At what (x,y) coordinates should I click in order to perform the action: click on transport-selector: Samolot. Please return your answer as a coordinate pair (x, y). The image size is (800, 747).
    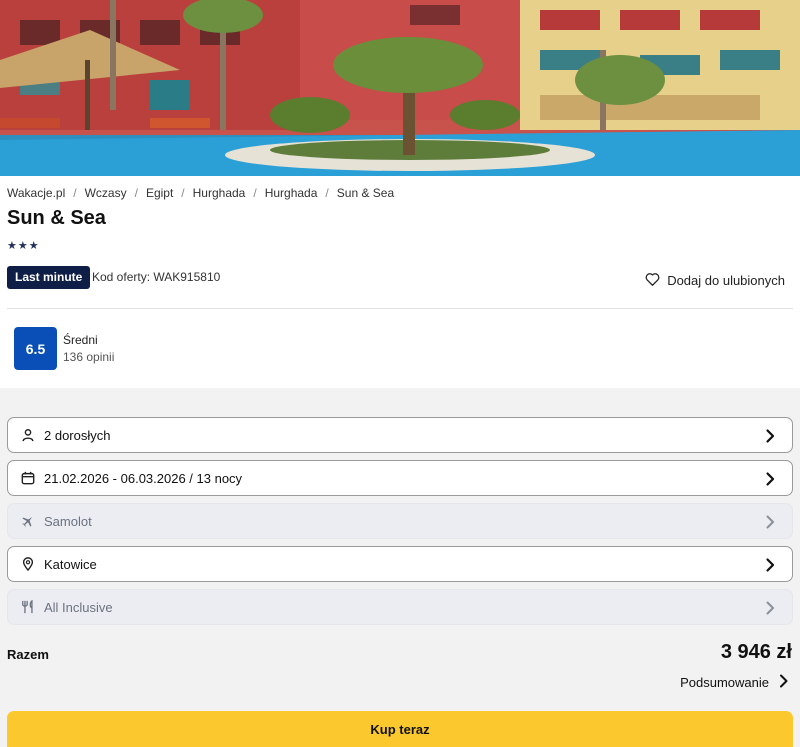
    Looking at the image, I should click on (400, 521).